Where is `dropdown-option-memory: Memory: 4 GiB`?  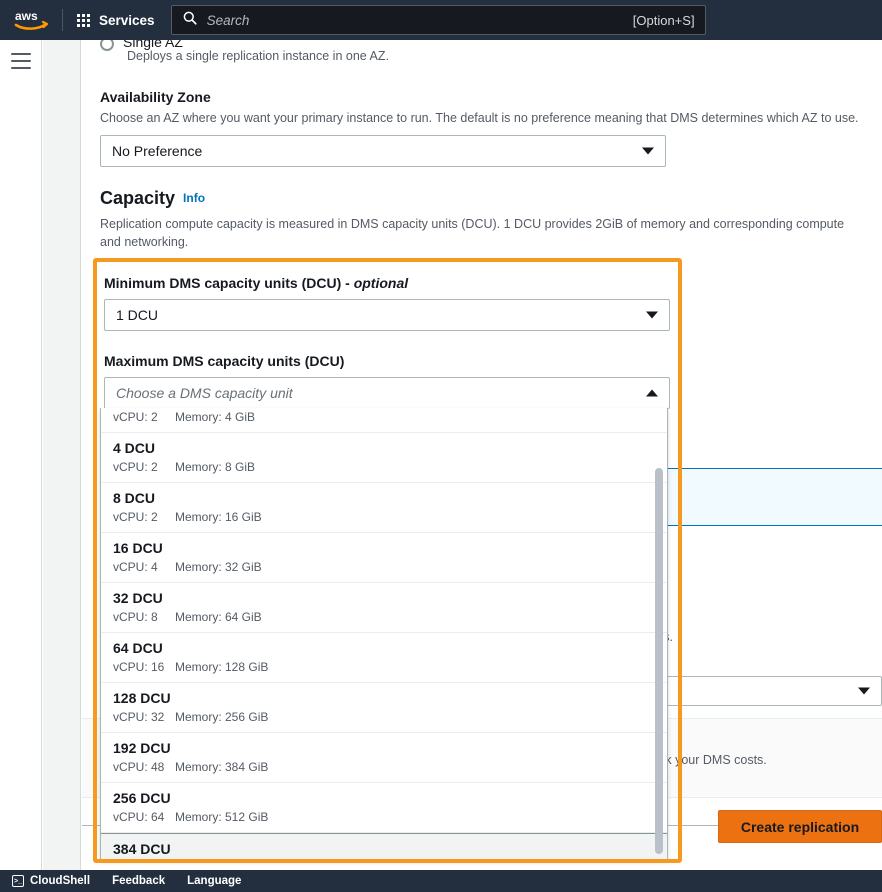 dropdown-option-memory: Memory: 4 GiB is located at coordinates (215, 417).